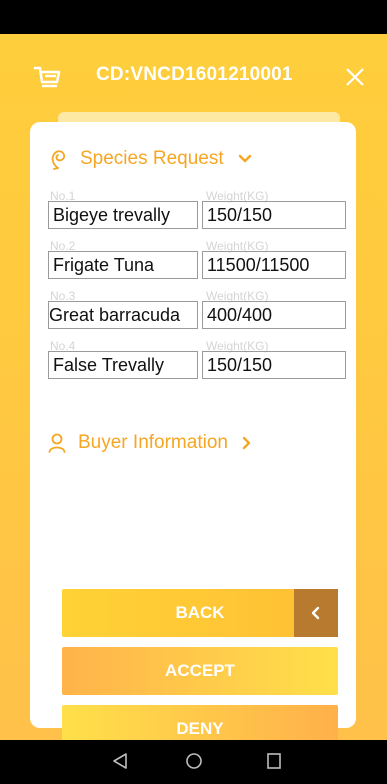 Image resolution: width=387 pixels, height=784 pixels. Describe the element at coordinates (123, 265) in the screenshot. I see `species-name-field: Frigate Tuna` at that location.